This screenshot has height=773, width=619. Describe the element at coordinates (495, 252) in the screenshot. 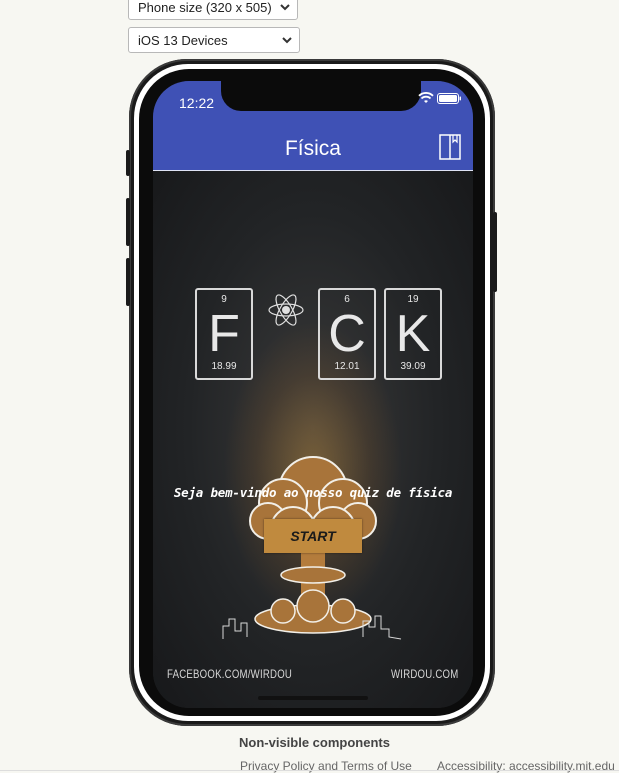

I see `phone-power-button` at that location.